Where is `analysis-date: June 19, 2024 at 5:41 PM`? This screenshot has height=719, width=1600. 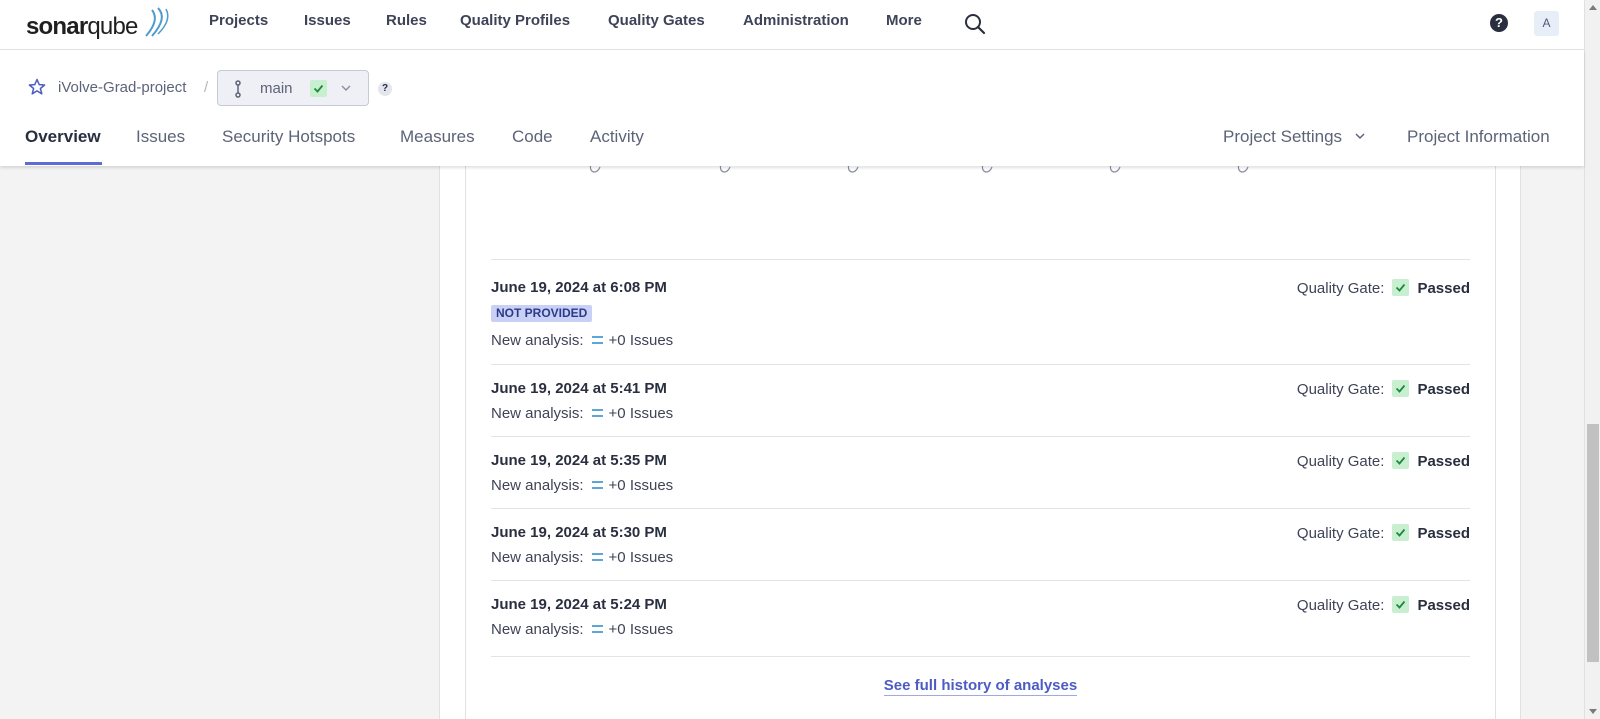
analysis-date: June 19, 2024 at 5:41 PM is located at coordinates (579, 388).